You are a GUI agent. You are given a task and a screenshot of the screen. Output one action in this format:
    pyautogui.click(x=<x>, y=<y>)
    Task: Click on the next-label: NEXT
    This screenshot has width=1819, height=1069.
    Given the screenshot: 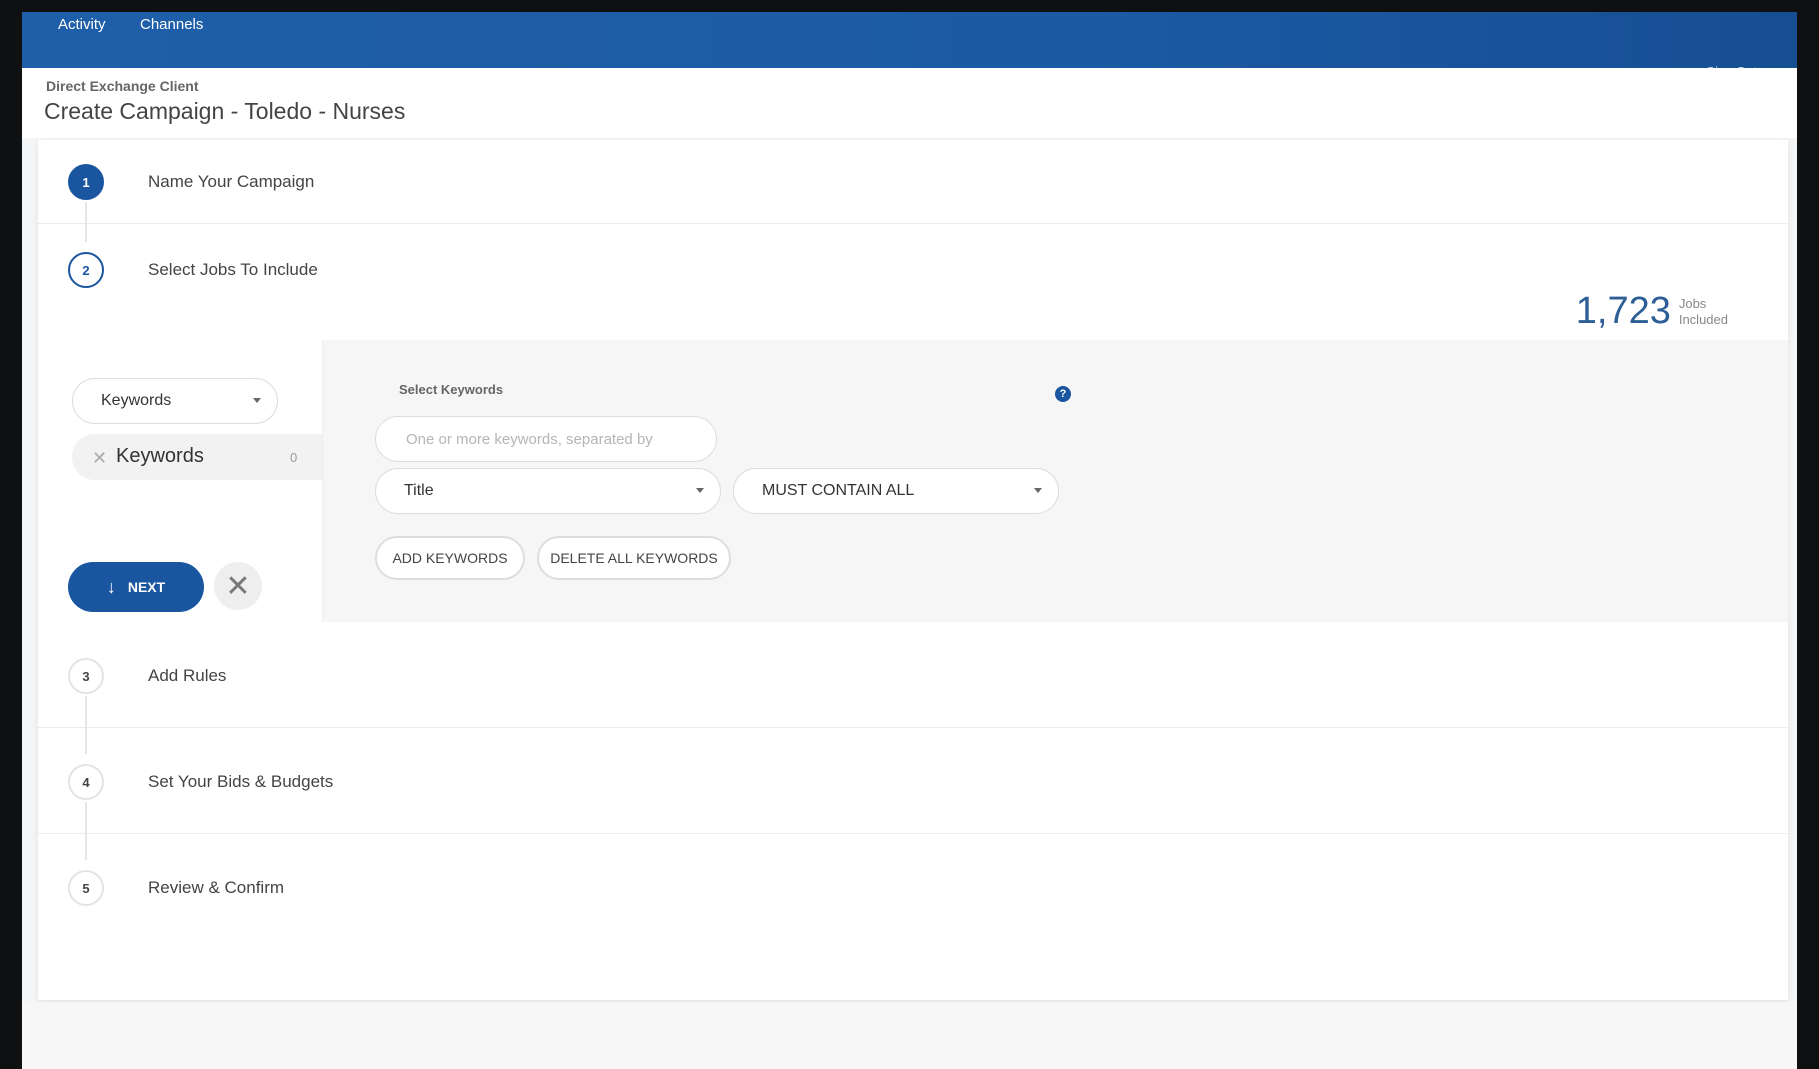 What is the action you would take?
    pyautogui.click(x=146, y=587)
    